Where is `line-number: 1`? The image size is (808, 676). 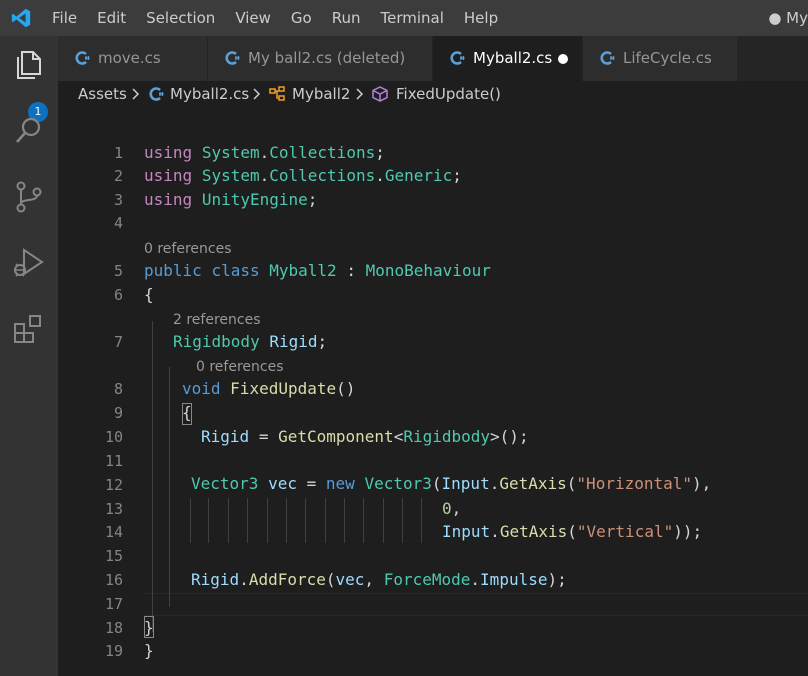 line-number: 1 is located at coordinates (95, 153).